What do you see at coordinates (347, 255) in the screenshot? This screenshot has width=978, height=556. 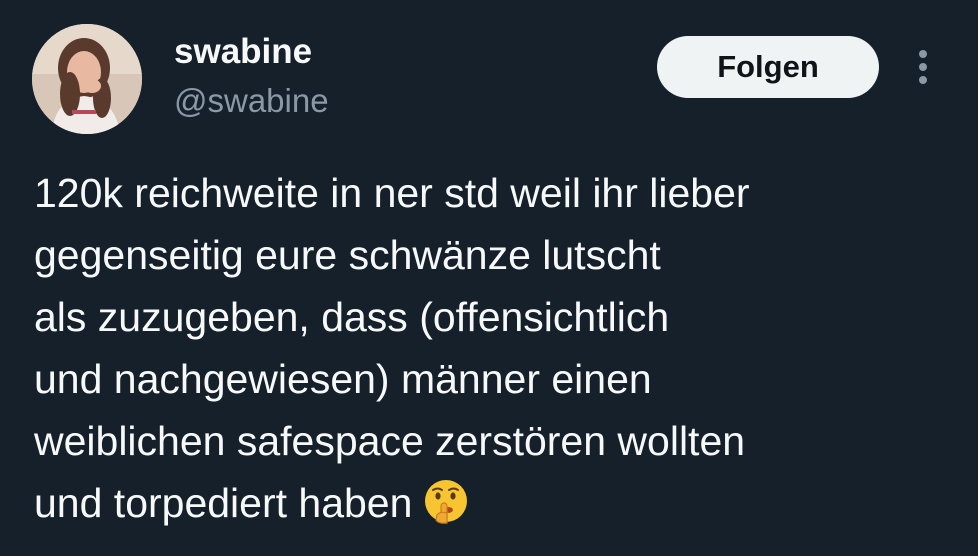 I see `tweet-line: gegenseitig eure schwänze lutscht` at bounding box center [347, 255].